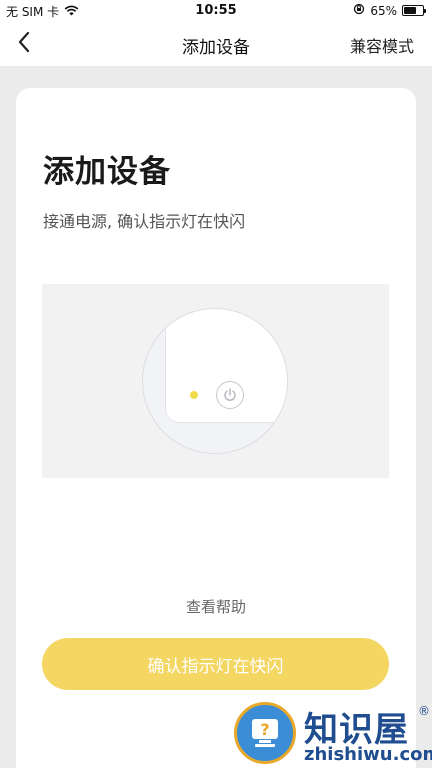 Image resolution: width=432 pixels, height=768 pixels. What do you see at coordinates (359, 10) in the screenshot?
I see `rotation-lock-icon` at bounding box center [359, 10].